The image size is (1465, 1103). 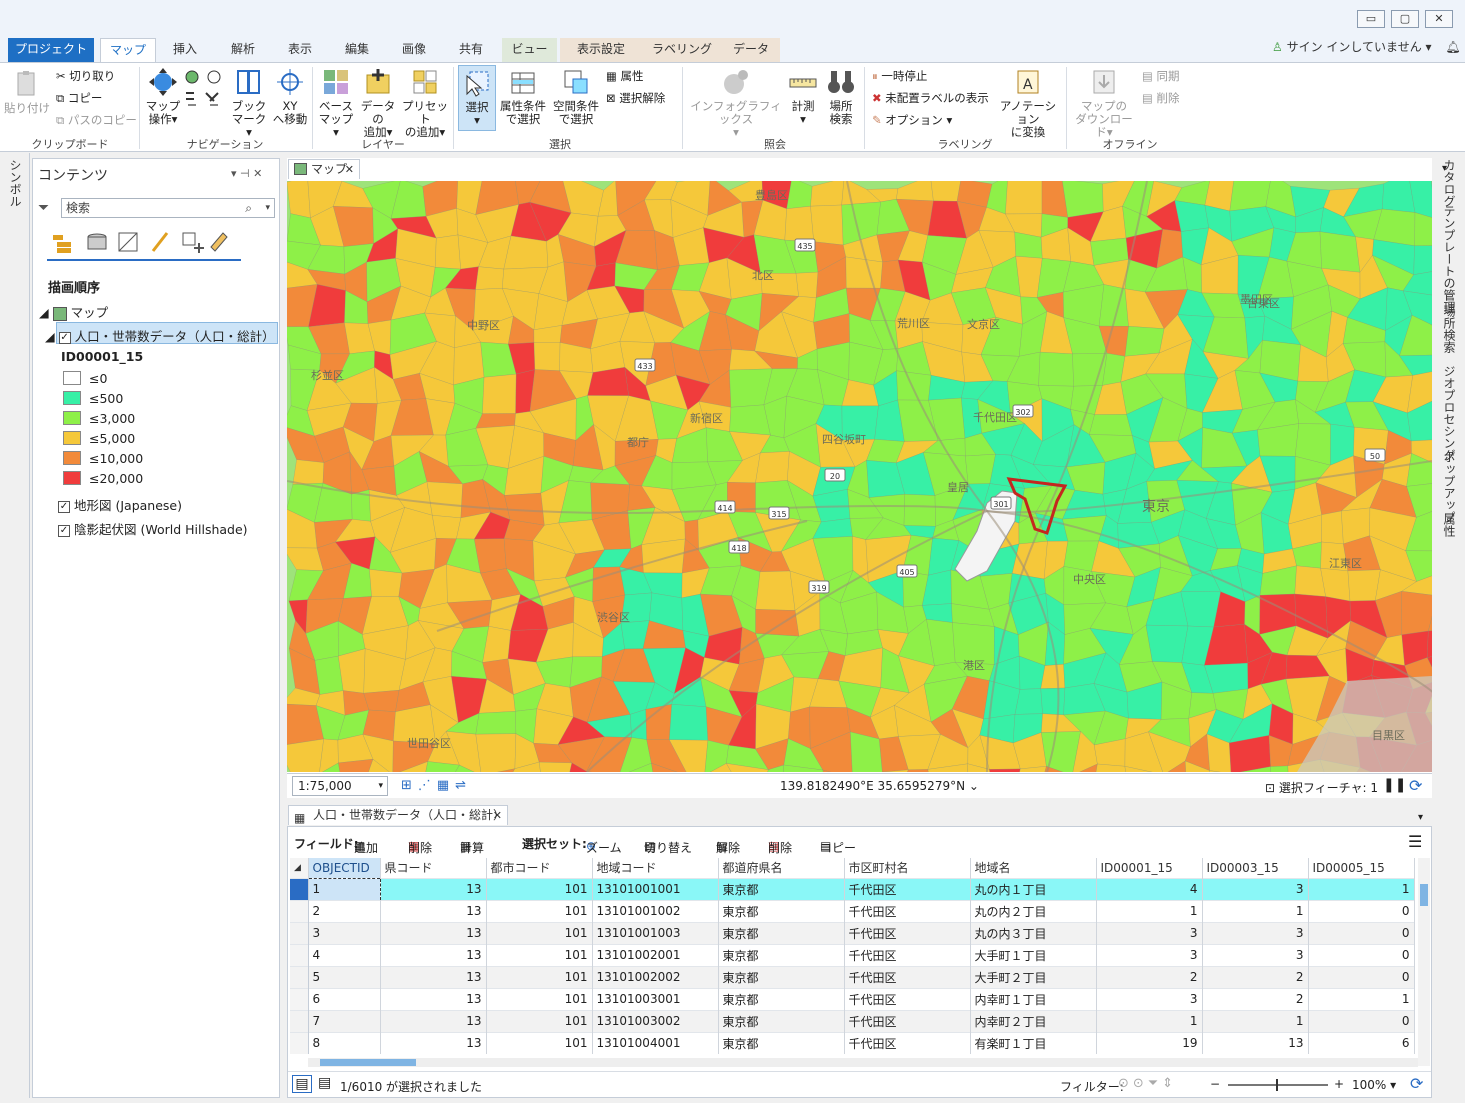 I want to click on clear-selection-button: ⊠ 選択解除, so click(x=635, y=98).